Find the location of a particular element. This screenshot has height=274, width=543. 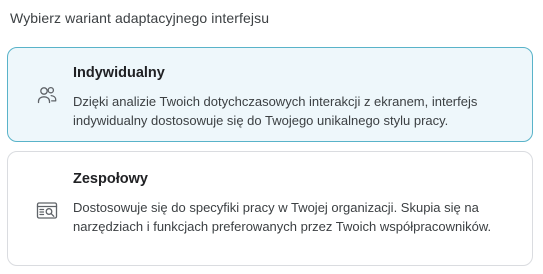

users-icon is located at coordinates (47, 95).